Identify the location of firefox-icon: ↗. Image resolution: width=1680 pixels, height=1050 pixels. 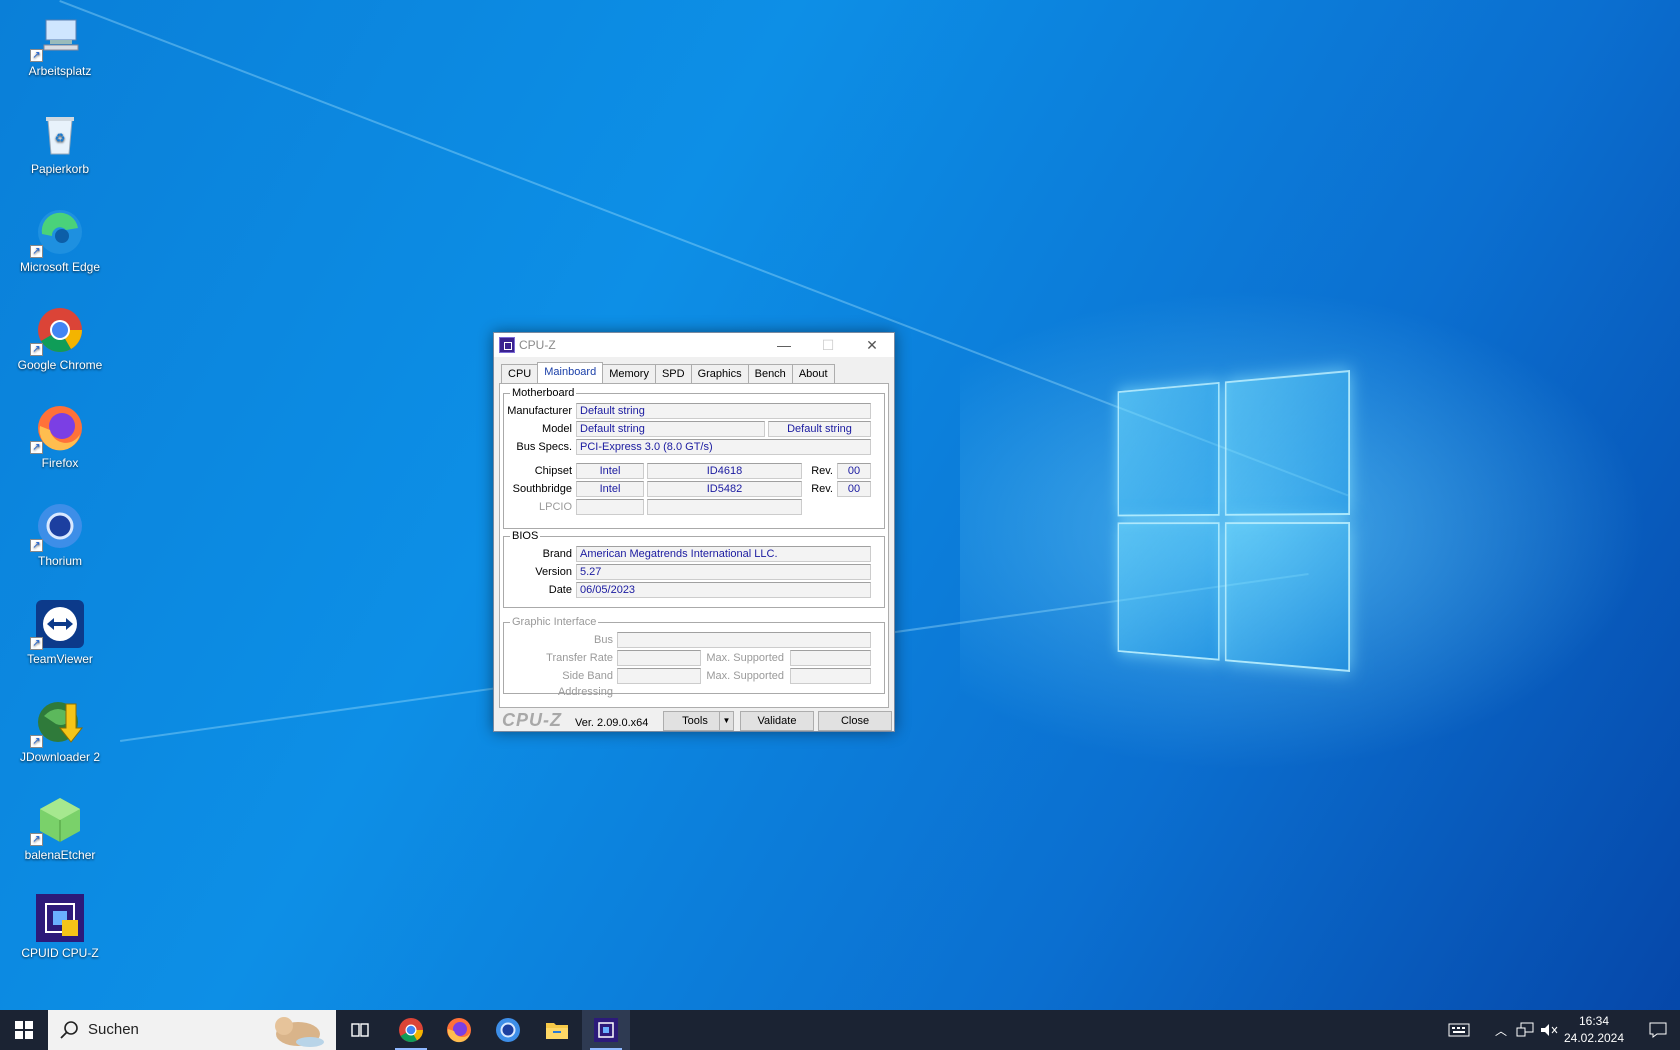
(57, 429).